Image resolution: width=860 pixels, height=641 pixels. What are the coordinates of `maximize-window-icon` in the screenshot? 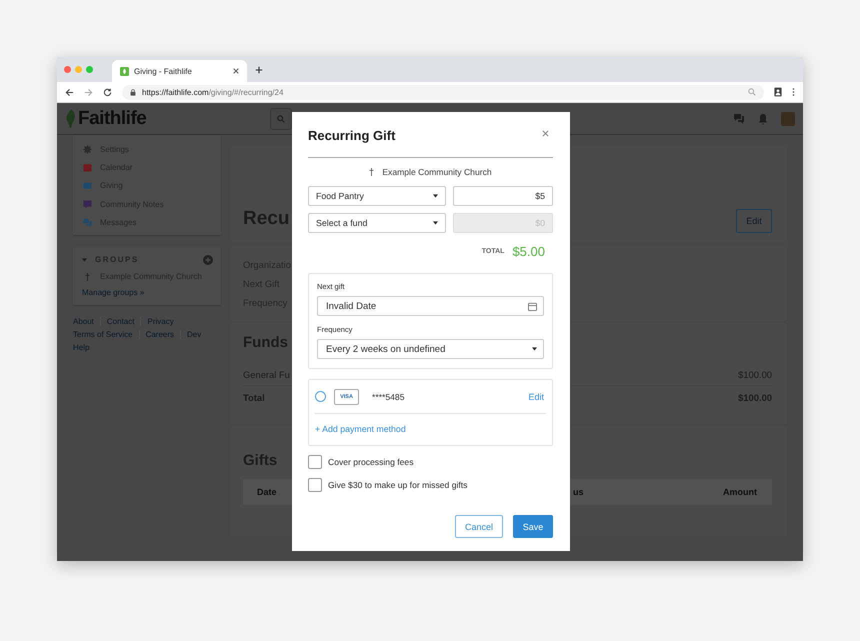 It's located at (89, 69).